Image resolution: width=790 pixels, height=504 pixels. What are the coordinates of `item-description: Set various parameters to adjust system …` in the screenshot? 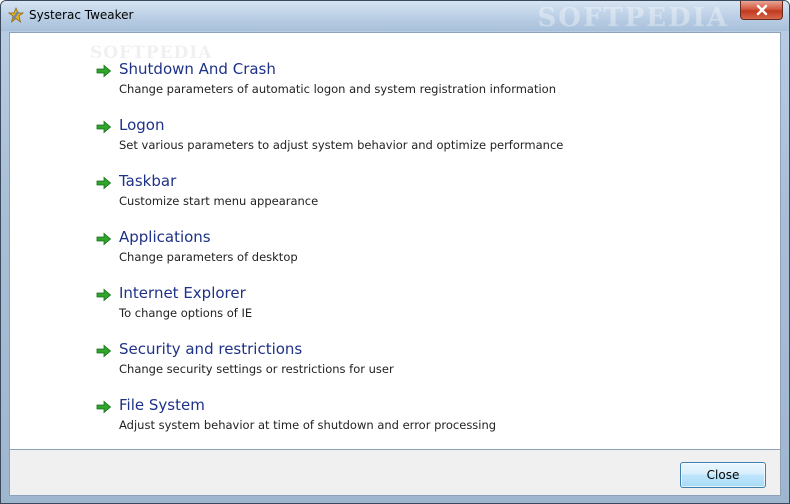 It's located at (341, 145).